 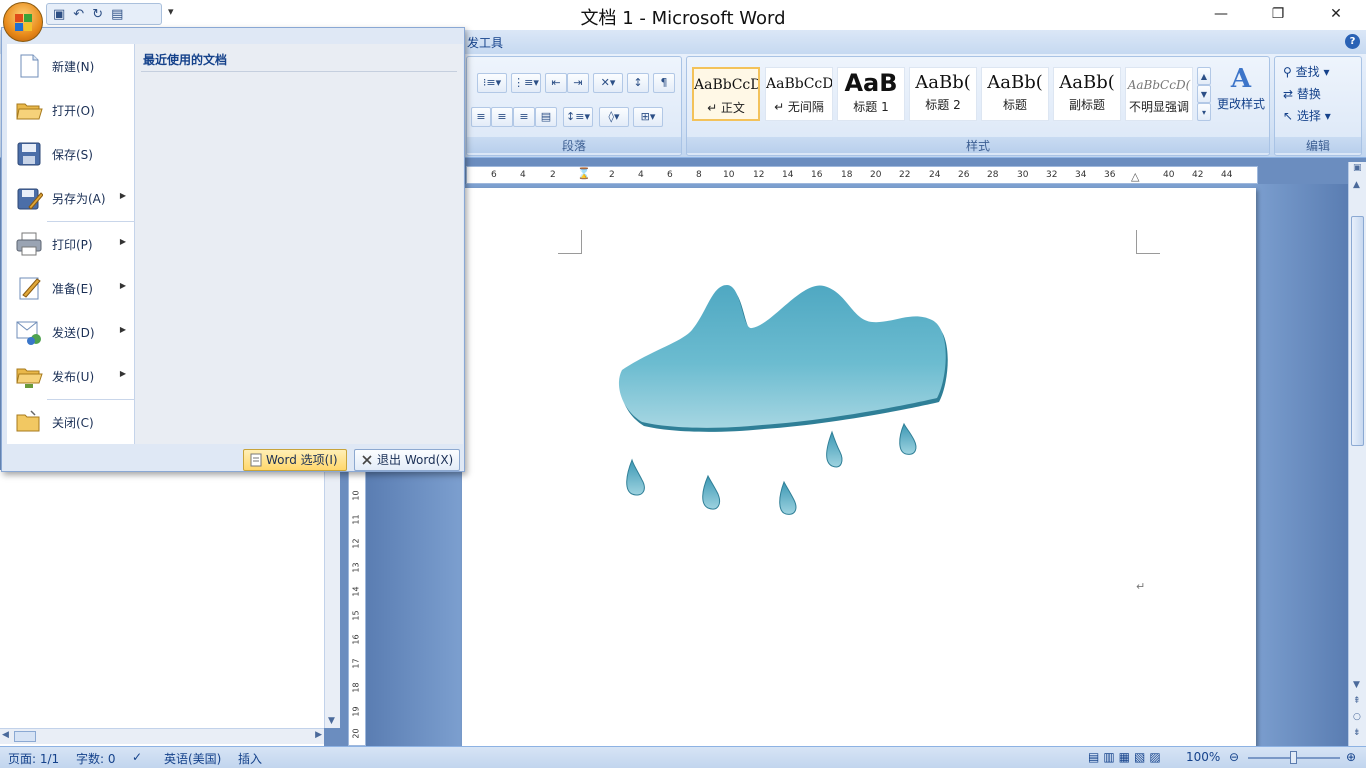 What do you see at coordinates (356, 639) in the screenshot?
I see `ruler-tick: 16` at bounding box center [356, 639].